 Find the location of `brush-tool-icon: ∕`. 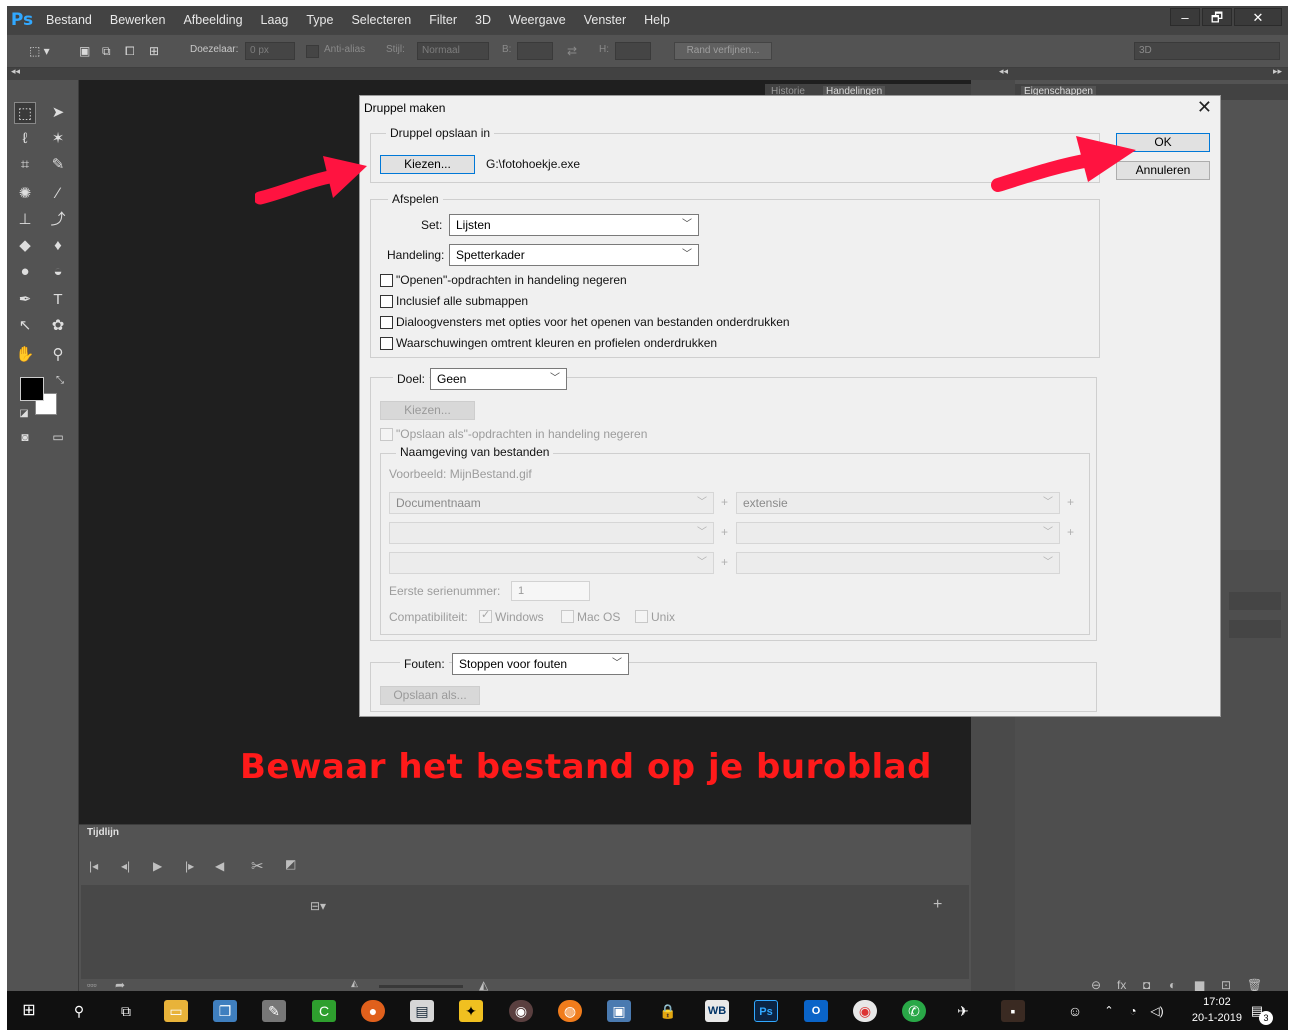

brush-tool-icon: ∕ is located at coordinates (58, 194).